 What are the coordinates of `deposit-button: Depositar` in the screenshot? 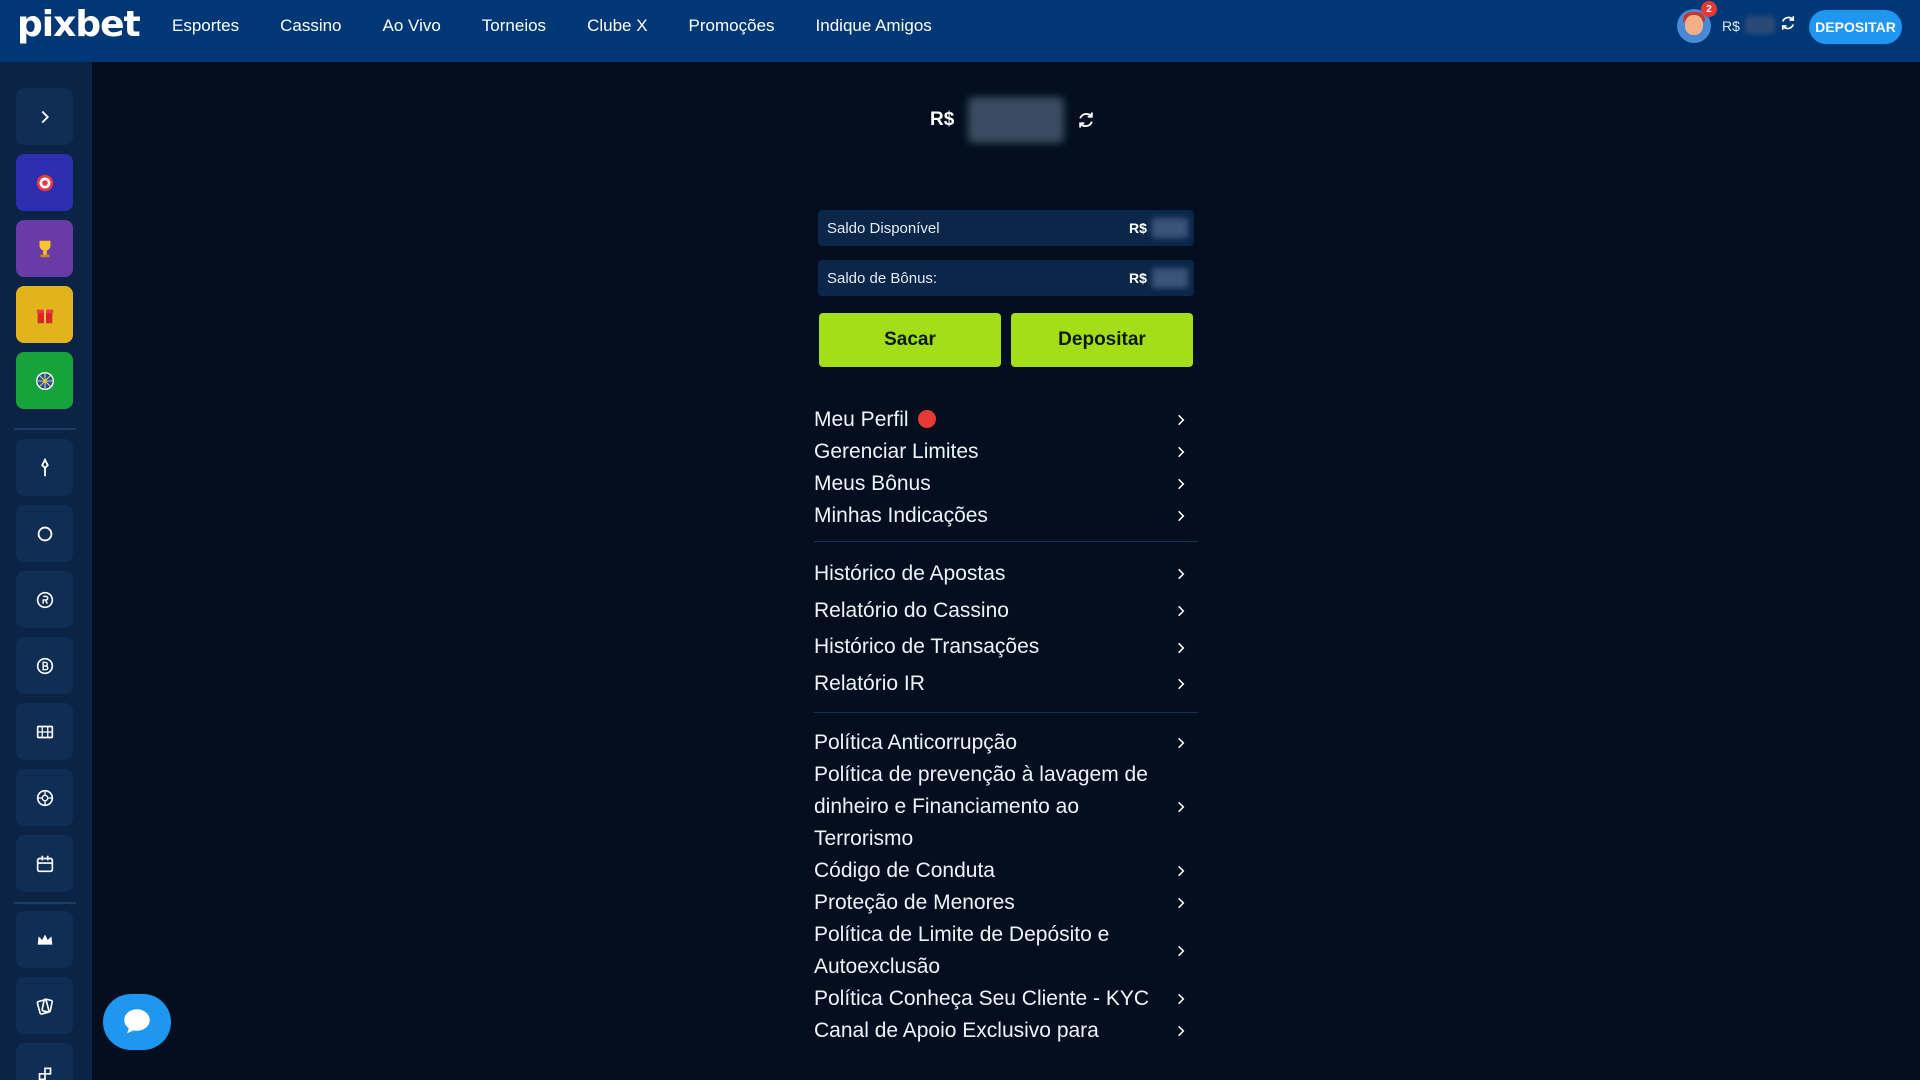 It's located at (1102, 340).